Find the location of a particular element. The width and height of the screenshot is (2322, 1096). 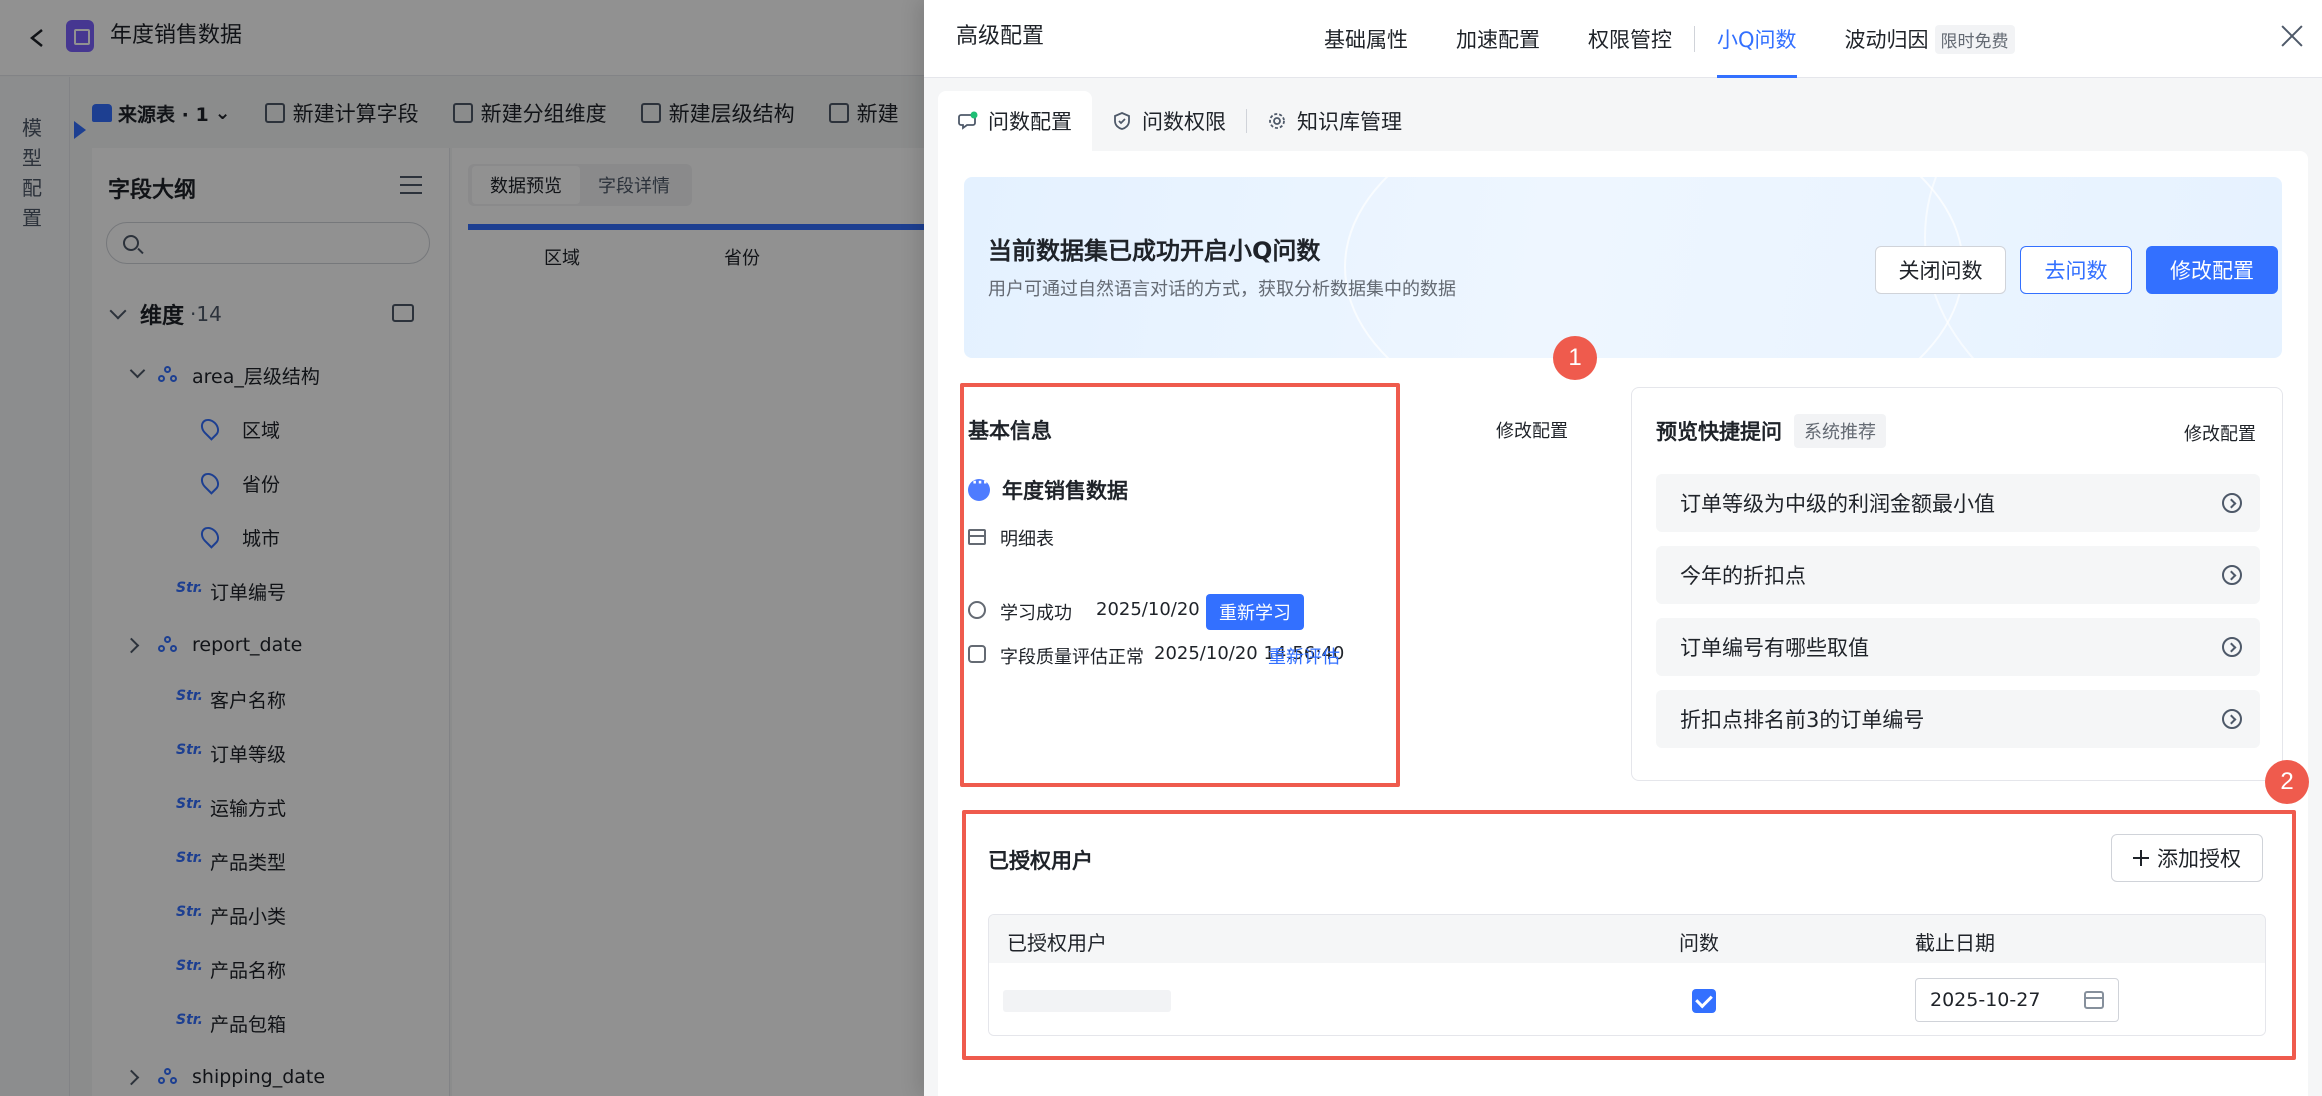

quick-question-item: 折扣点排名前3的订单编号 is located at coordinates (1958, 719).